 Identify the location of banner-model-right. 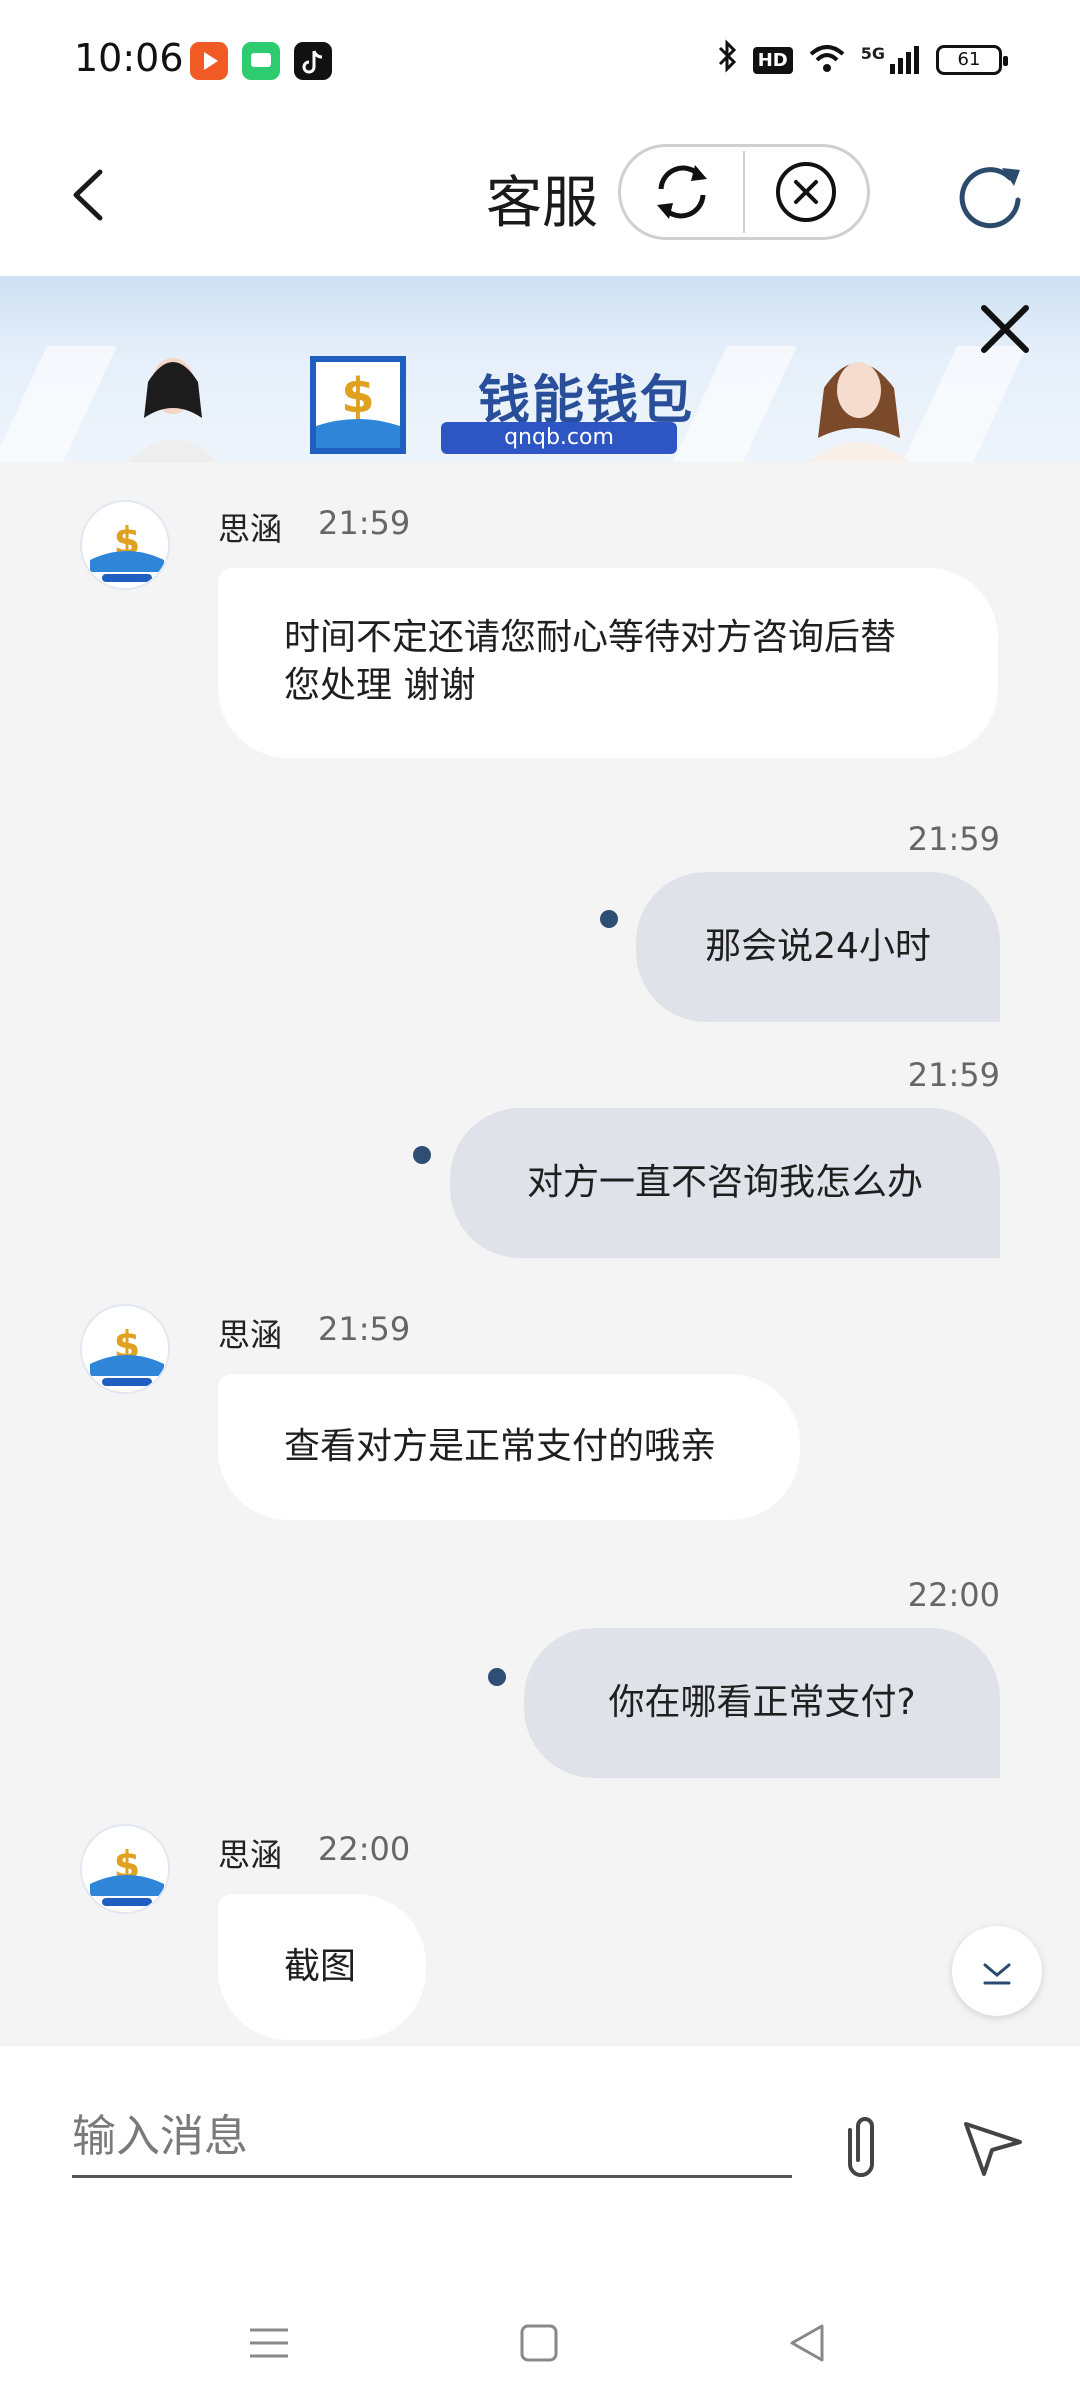
(857, 405).